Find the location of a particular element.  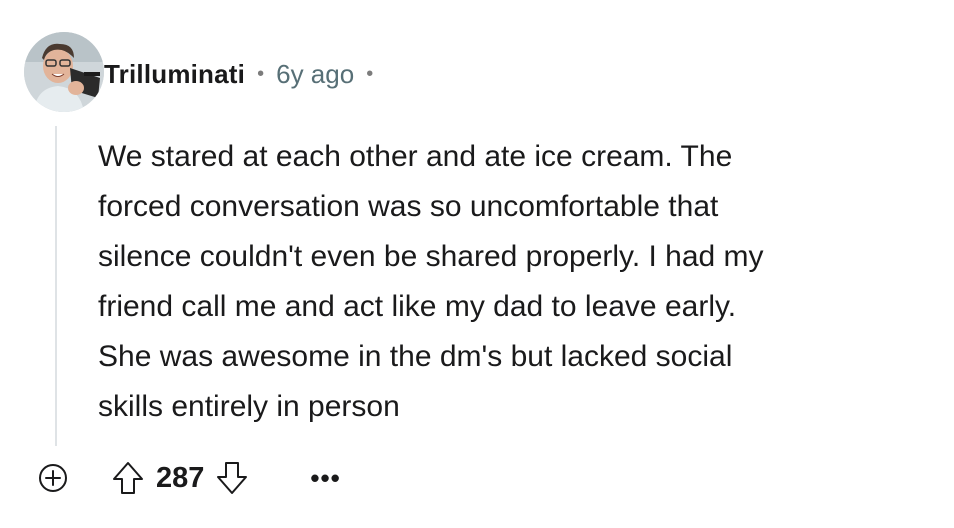

upvote-button is located at coordinates (128, 478).